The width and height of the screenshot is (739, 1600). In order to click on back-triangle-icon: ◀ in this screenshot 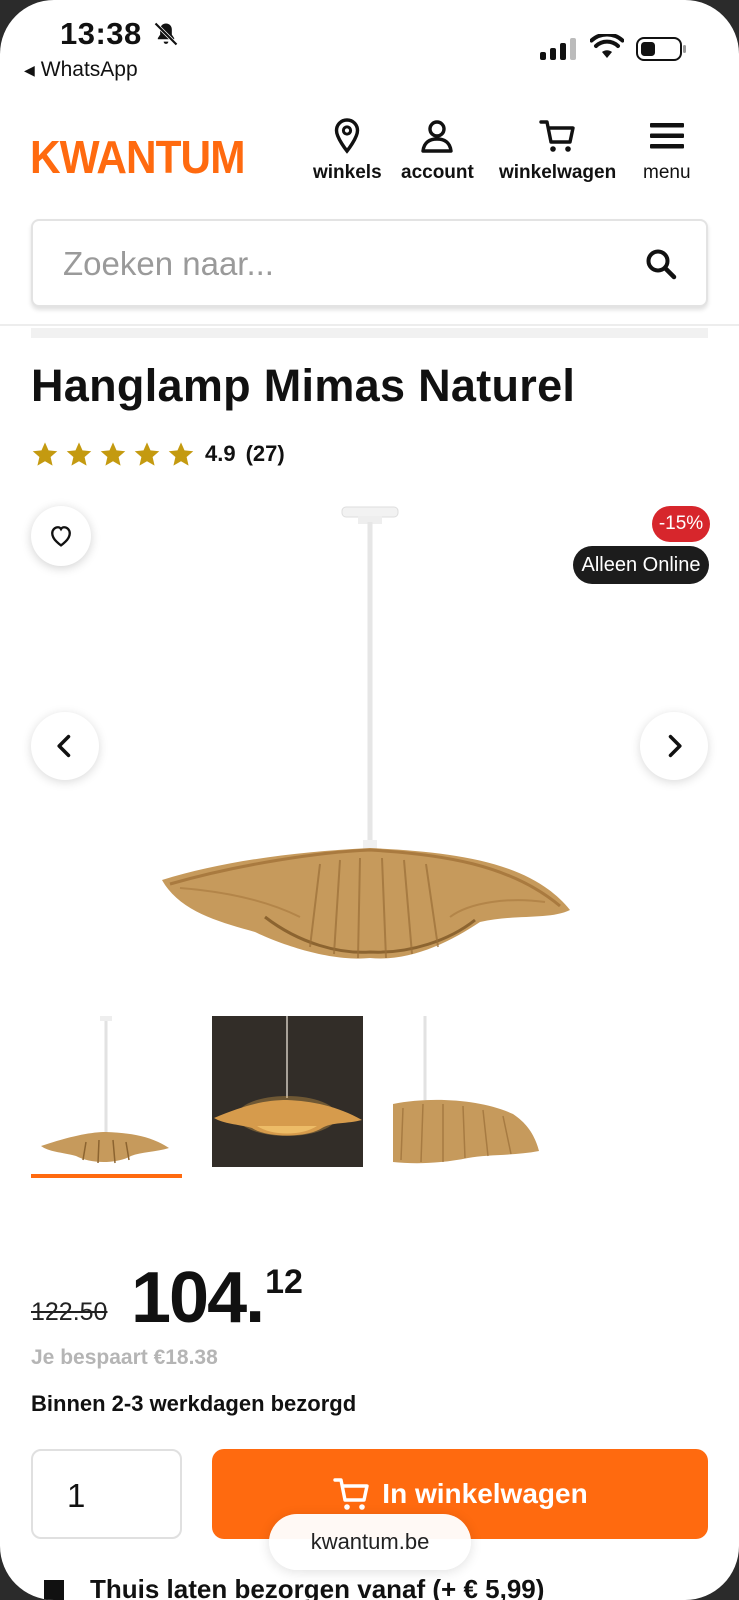, I will do `click(29, 69)`.